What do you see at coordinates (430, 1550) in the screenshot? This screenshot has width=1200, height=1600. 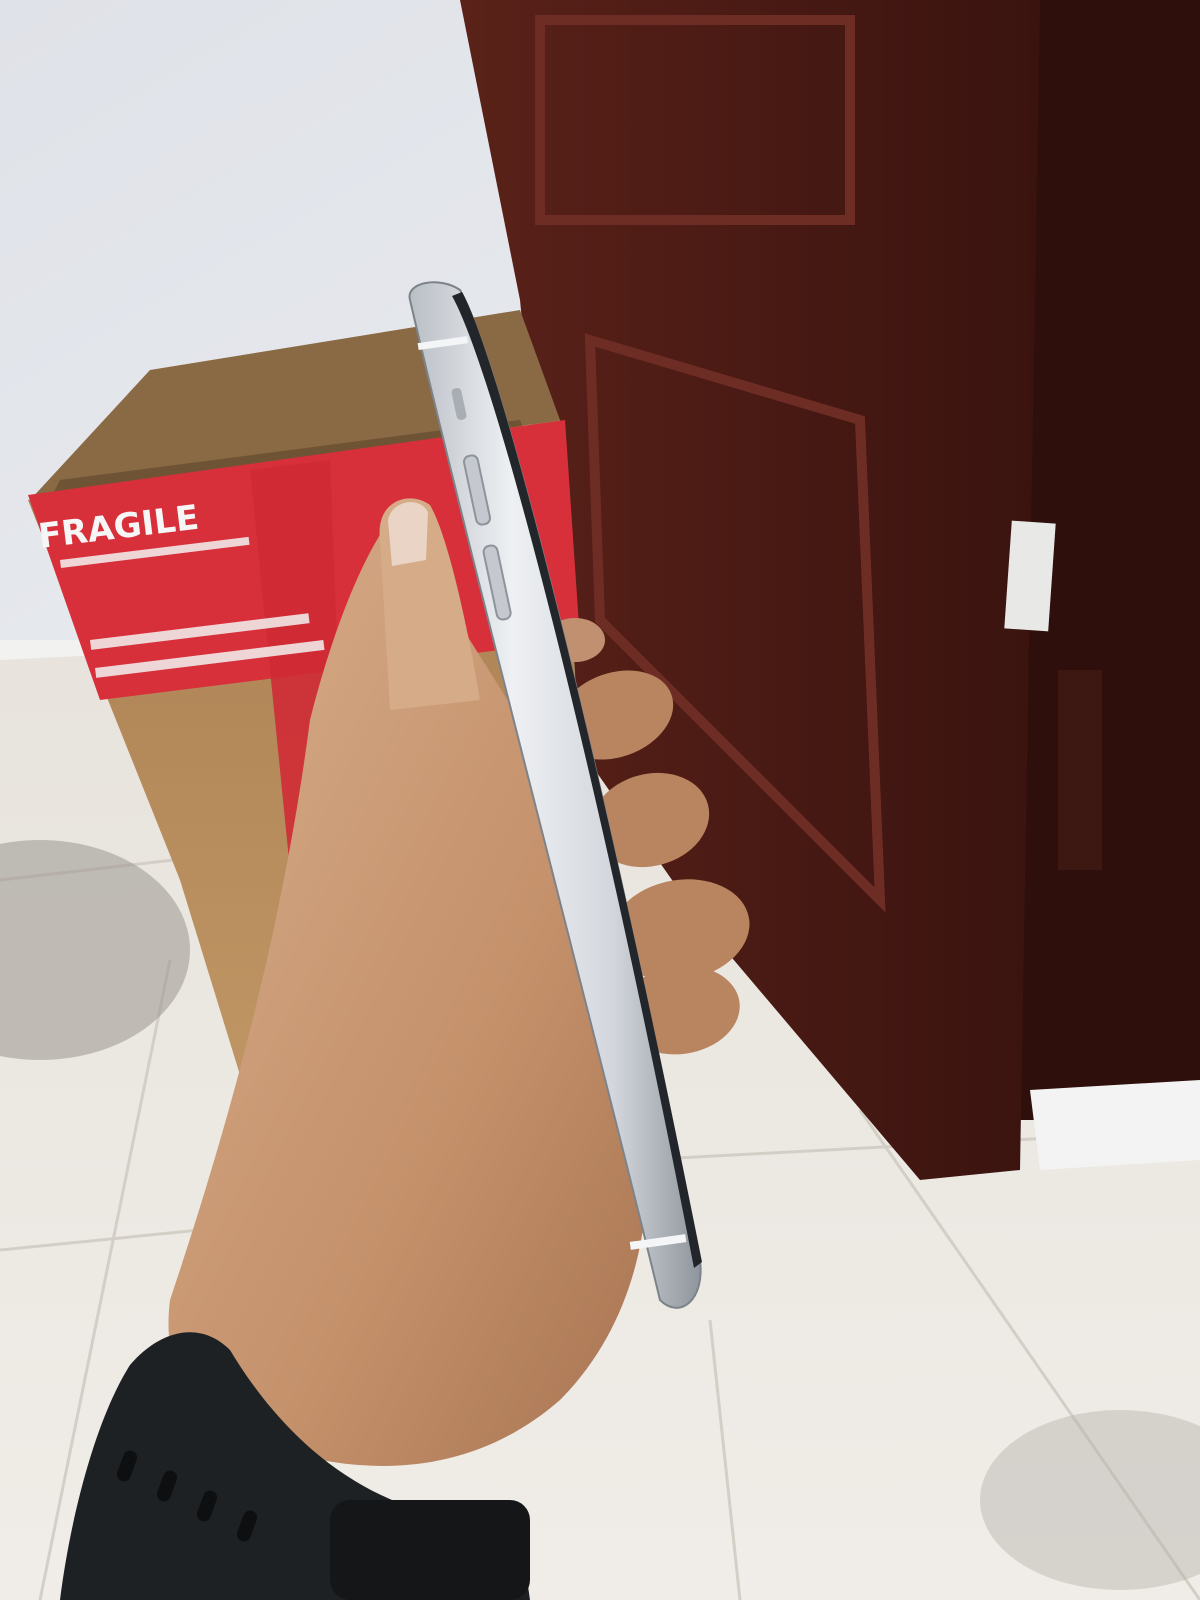 I see `watch-case` at bounding box center [430, 1550].